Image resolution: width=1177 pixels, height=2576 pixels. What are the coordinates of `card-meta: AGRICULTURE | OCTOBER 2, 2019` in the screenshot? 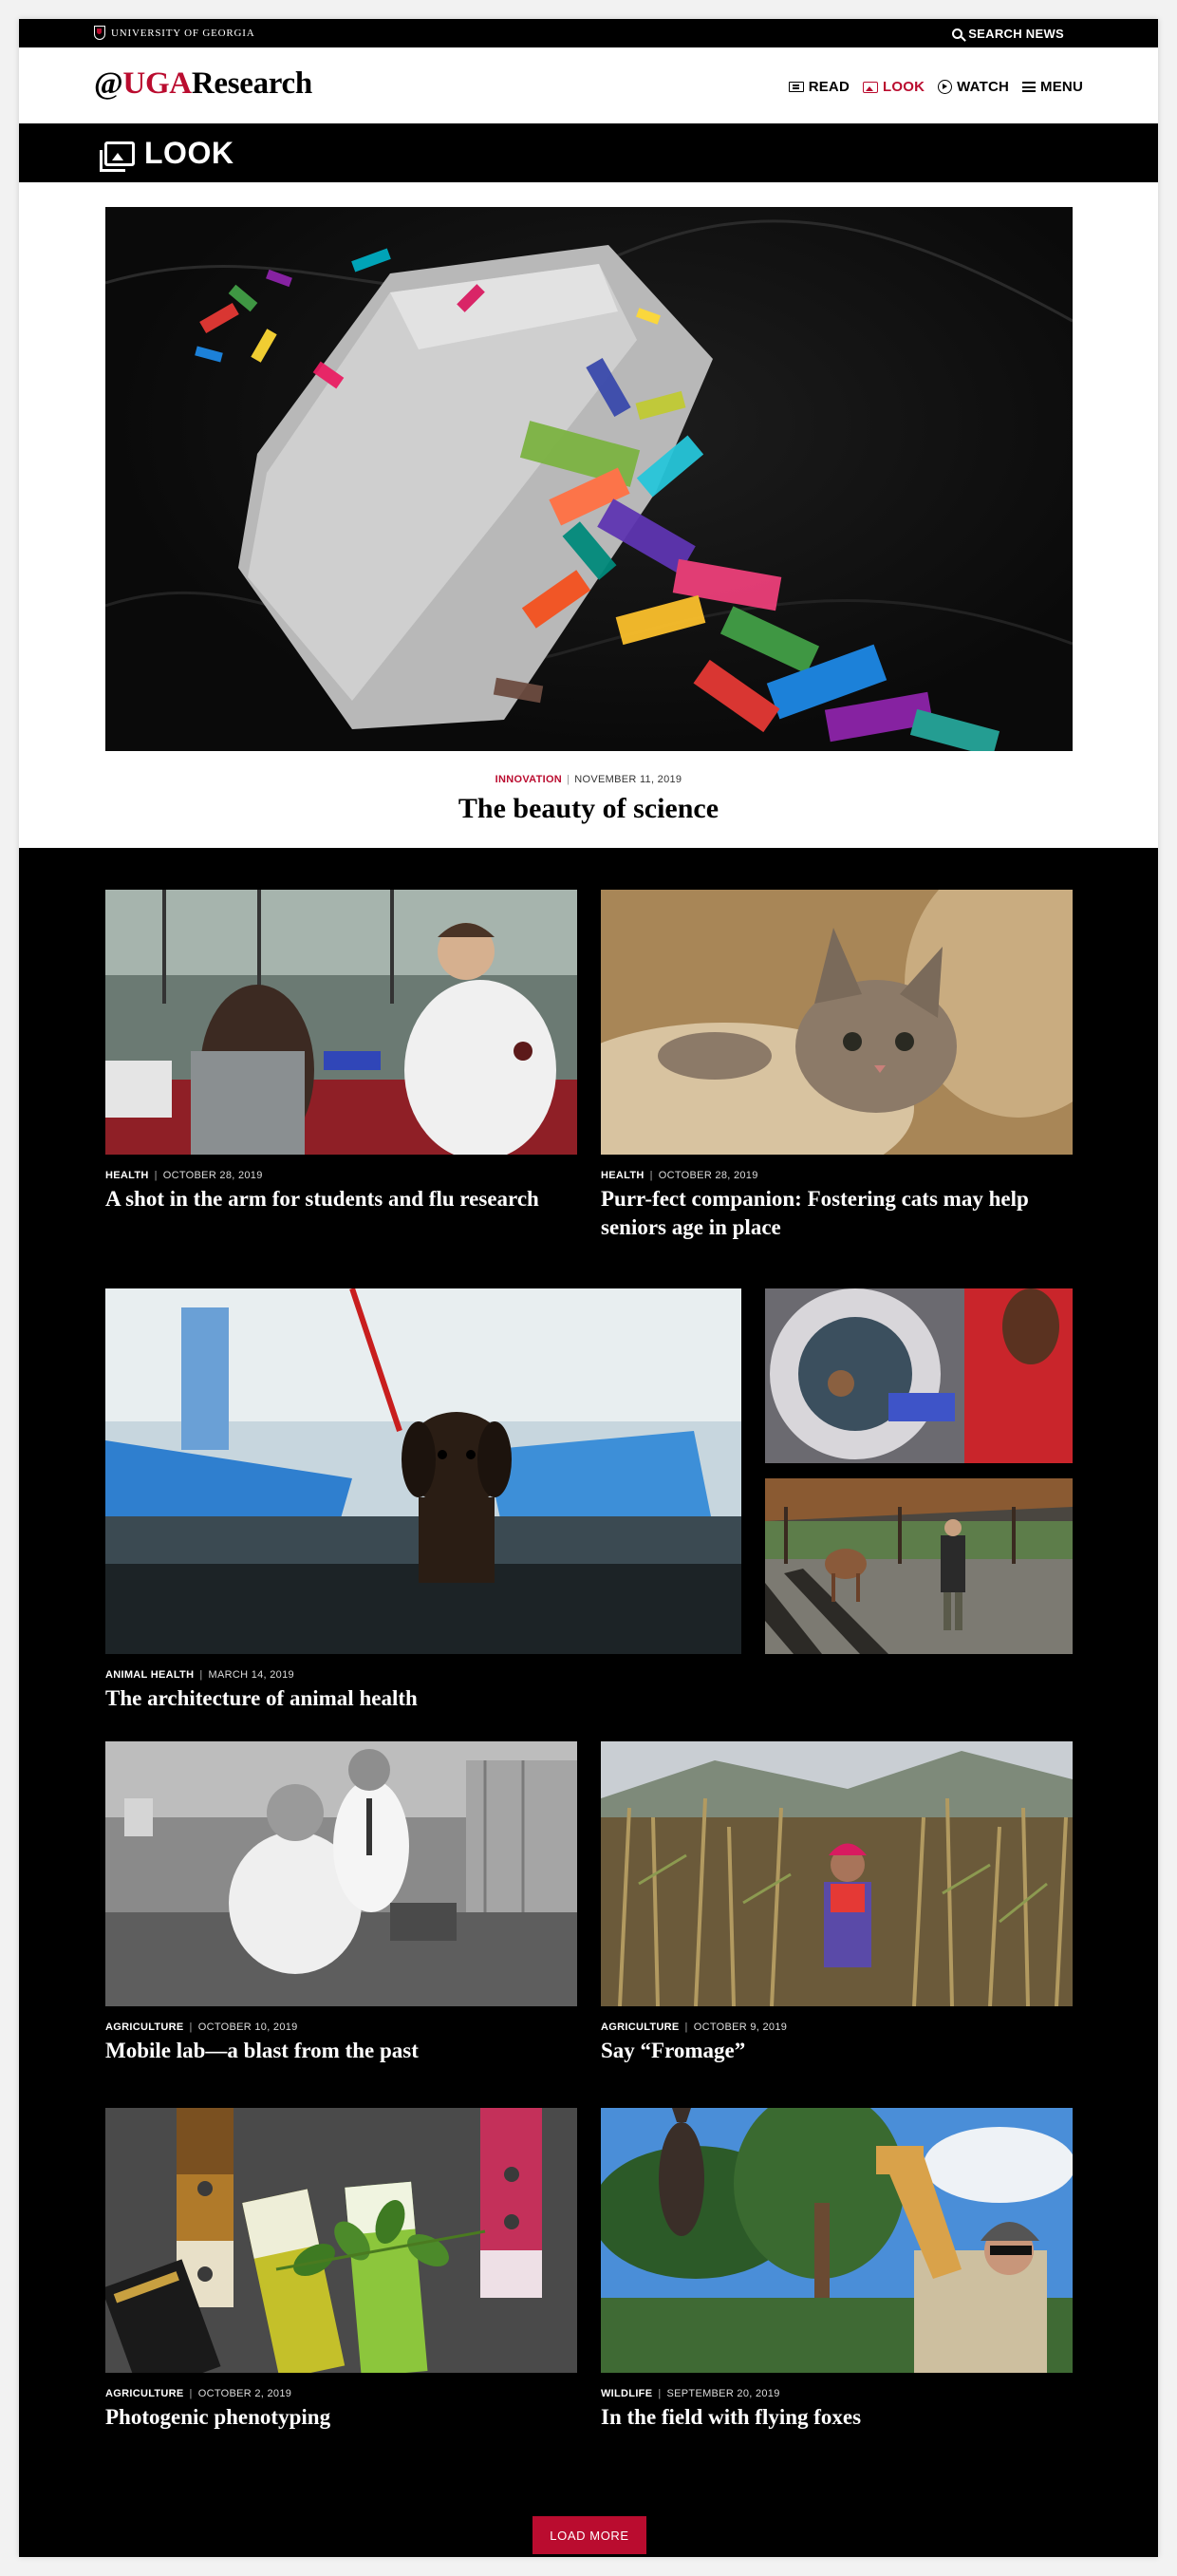 It's located at (198, 2393).